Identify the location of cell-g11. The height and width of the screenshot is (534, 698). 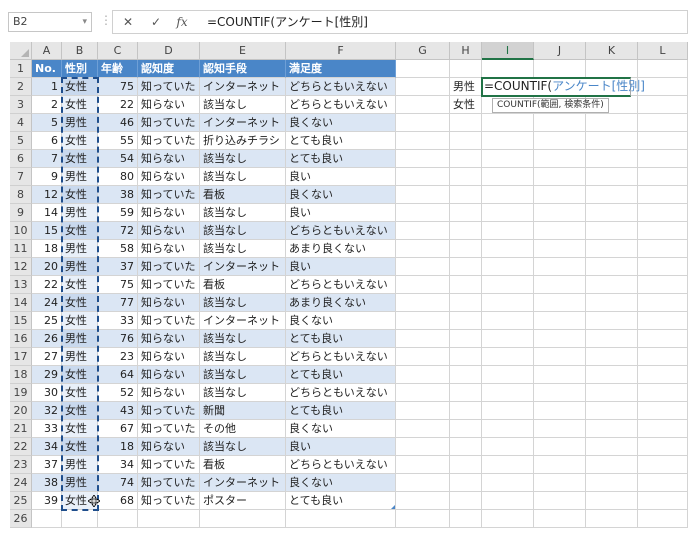
(423, 249).